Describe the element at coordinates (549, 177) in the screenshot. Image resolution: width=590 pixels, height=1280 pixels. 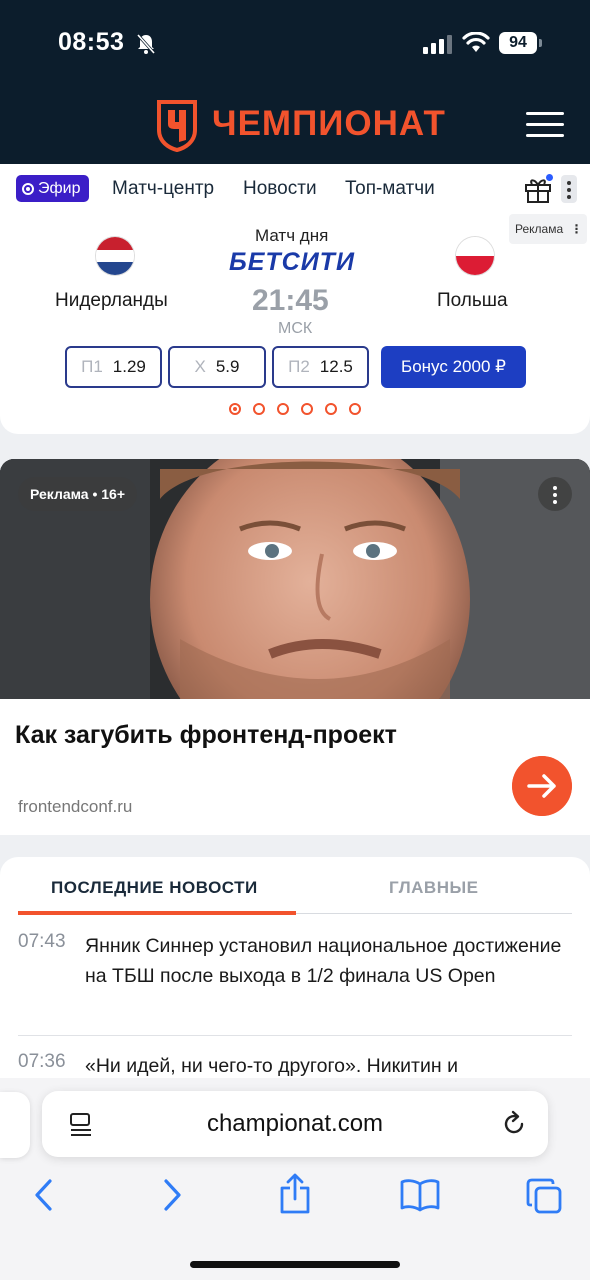
I see `gift-notification-dot` at that location.